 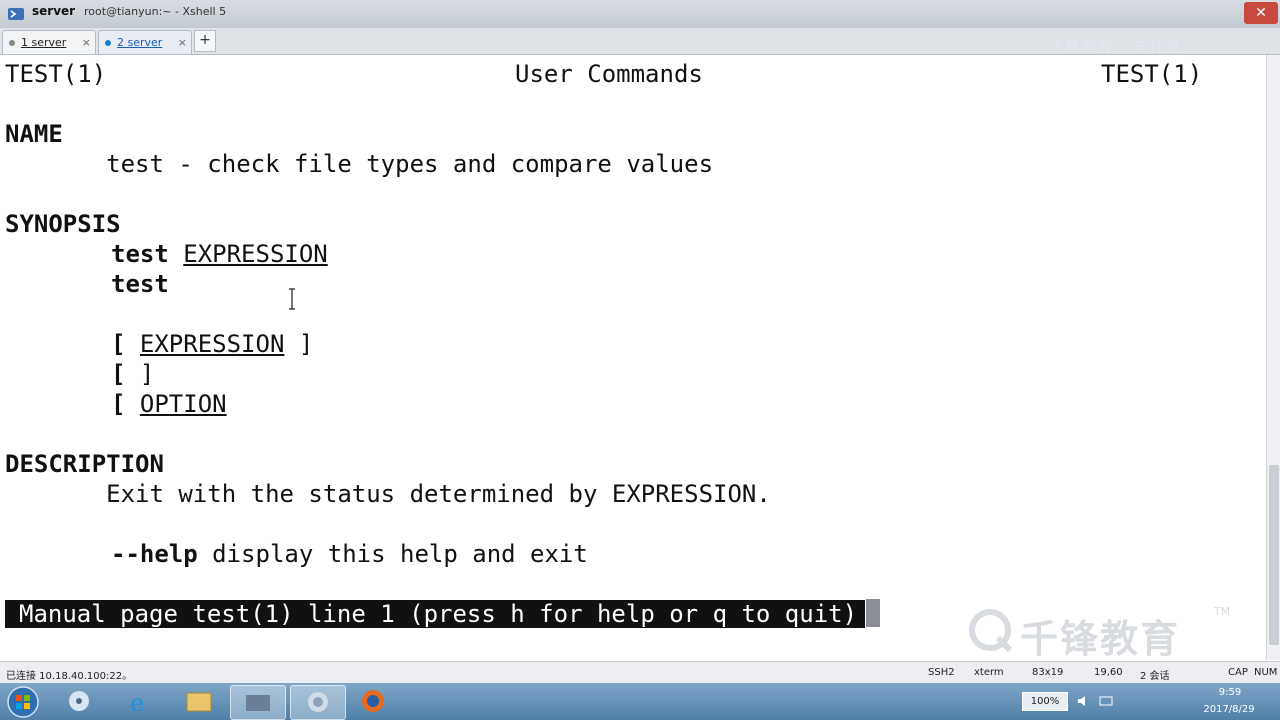 What do you see at coordinates (1152, 74) in the screenshot?
I see `man-header-right: TEST(1)` at bounding box center [1152, 74].